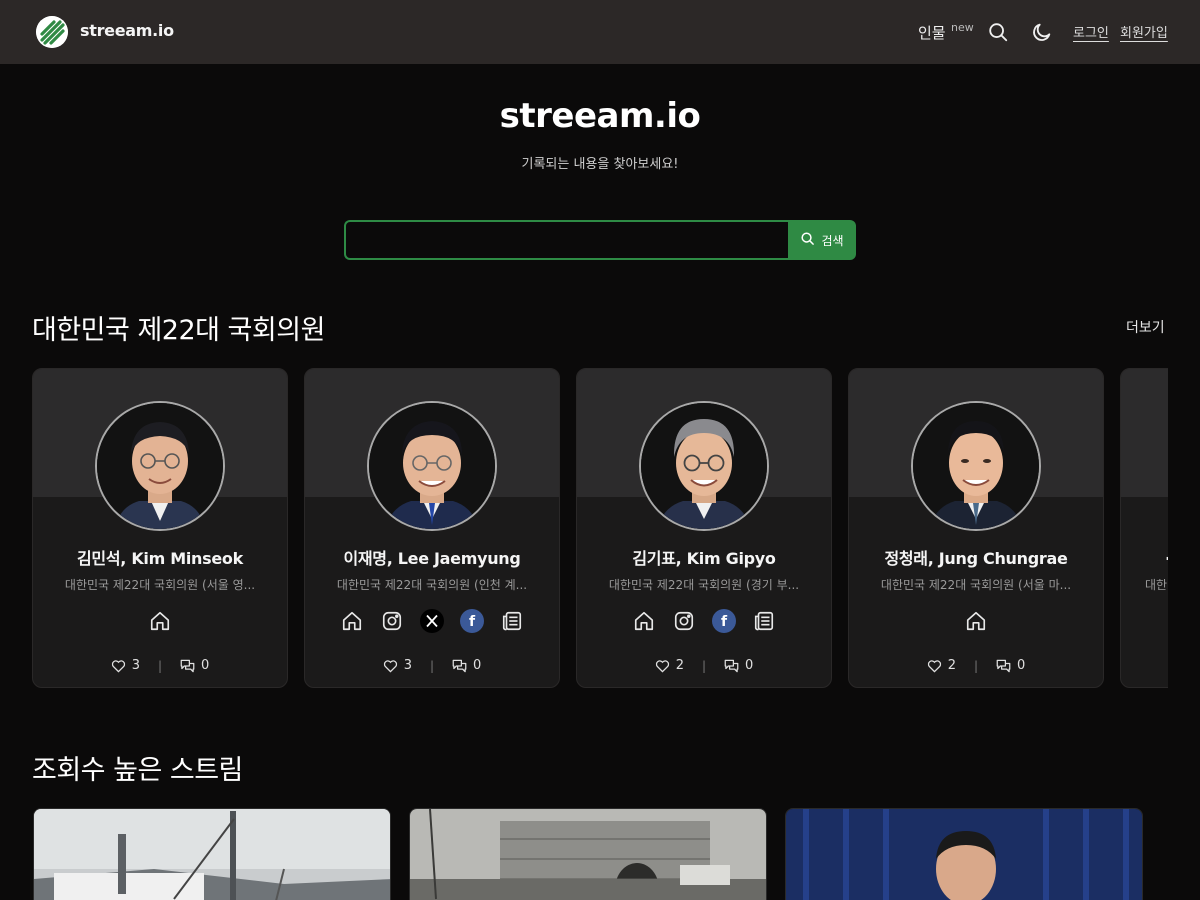 The height and width of the screenshot is (900, 1200). What do you see at coordinates (1042, 32) in the screenshot?
I see `moon-icon` at bounding box center [1042, 32].